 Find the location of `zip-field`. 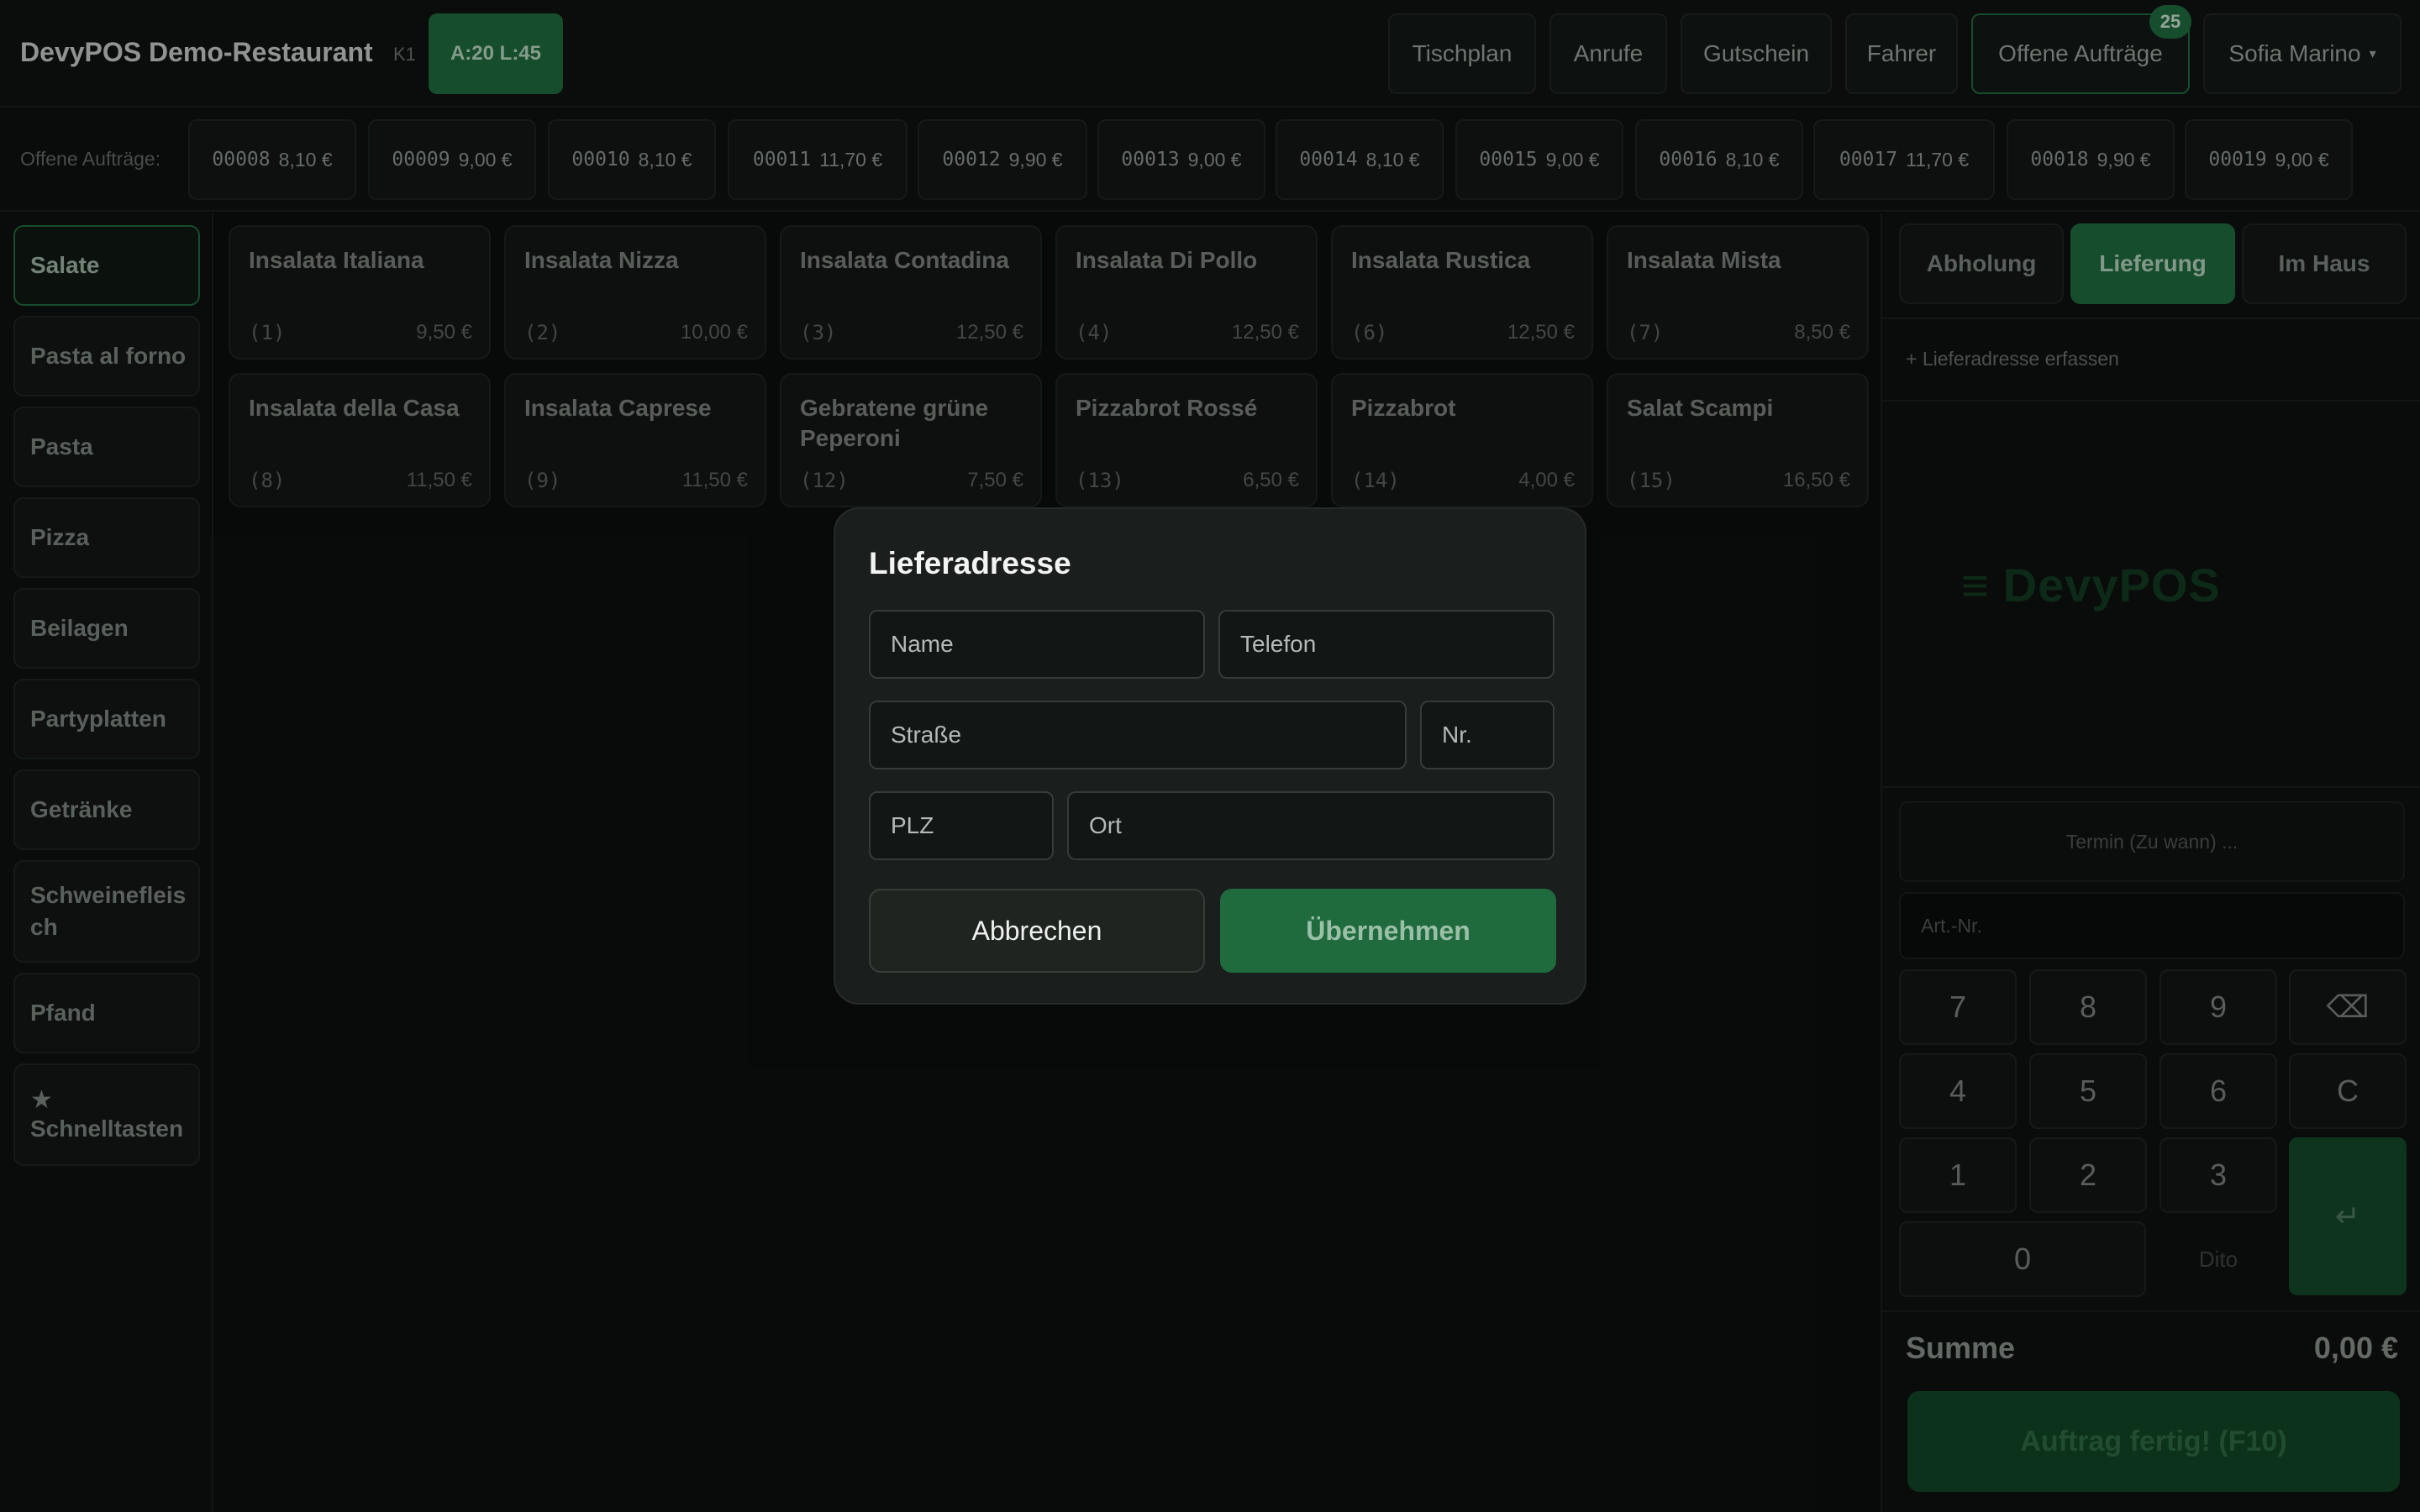

zip-field is located at coordinates (961, 825).